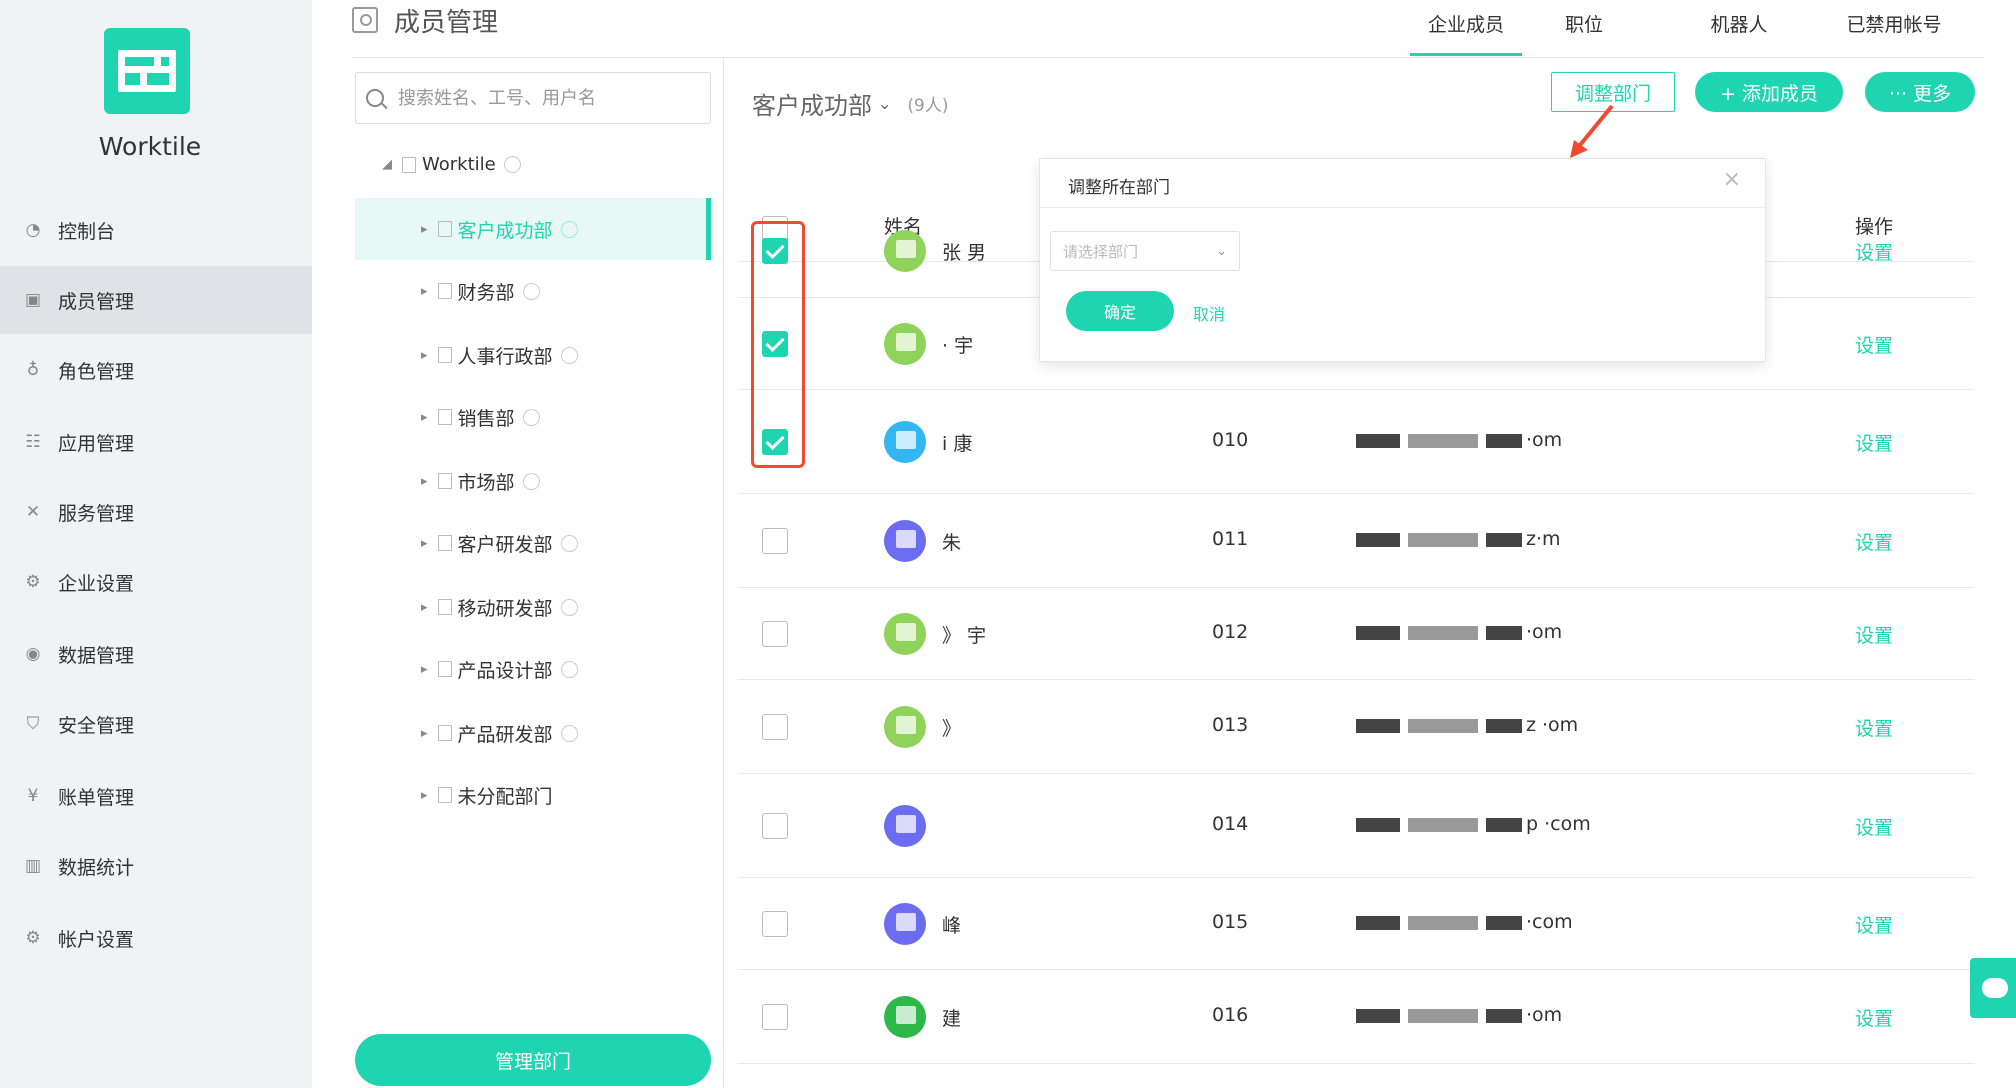 The width and height of the screenshot is (2016, 1088). Describe the element at coordinates (96, 939) in the screenshot. I see `sidebar-item-label: 帐户设置` at that location.